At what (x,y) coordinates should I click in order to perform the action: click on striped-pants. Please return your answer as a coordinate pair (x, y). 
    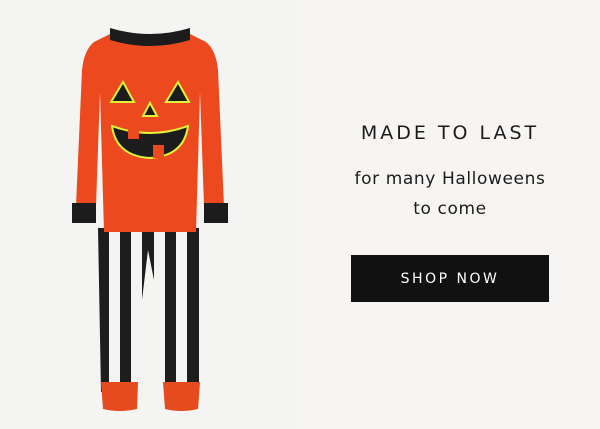
    Looking at the image, I should click on (150, 319).